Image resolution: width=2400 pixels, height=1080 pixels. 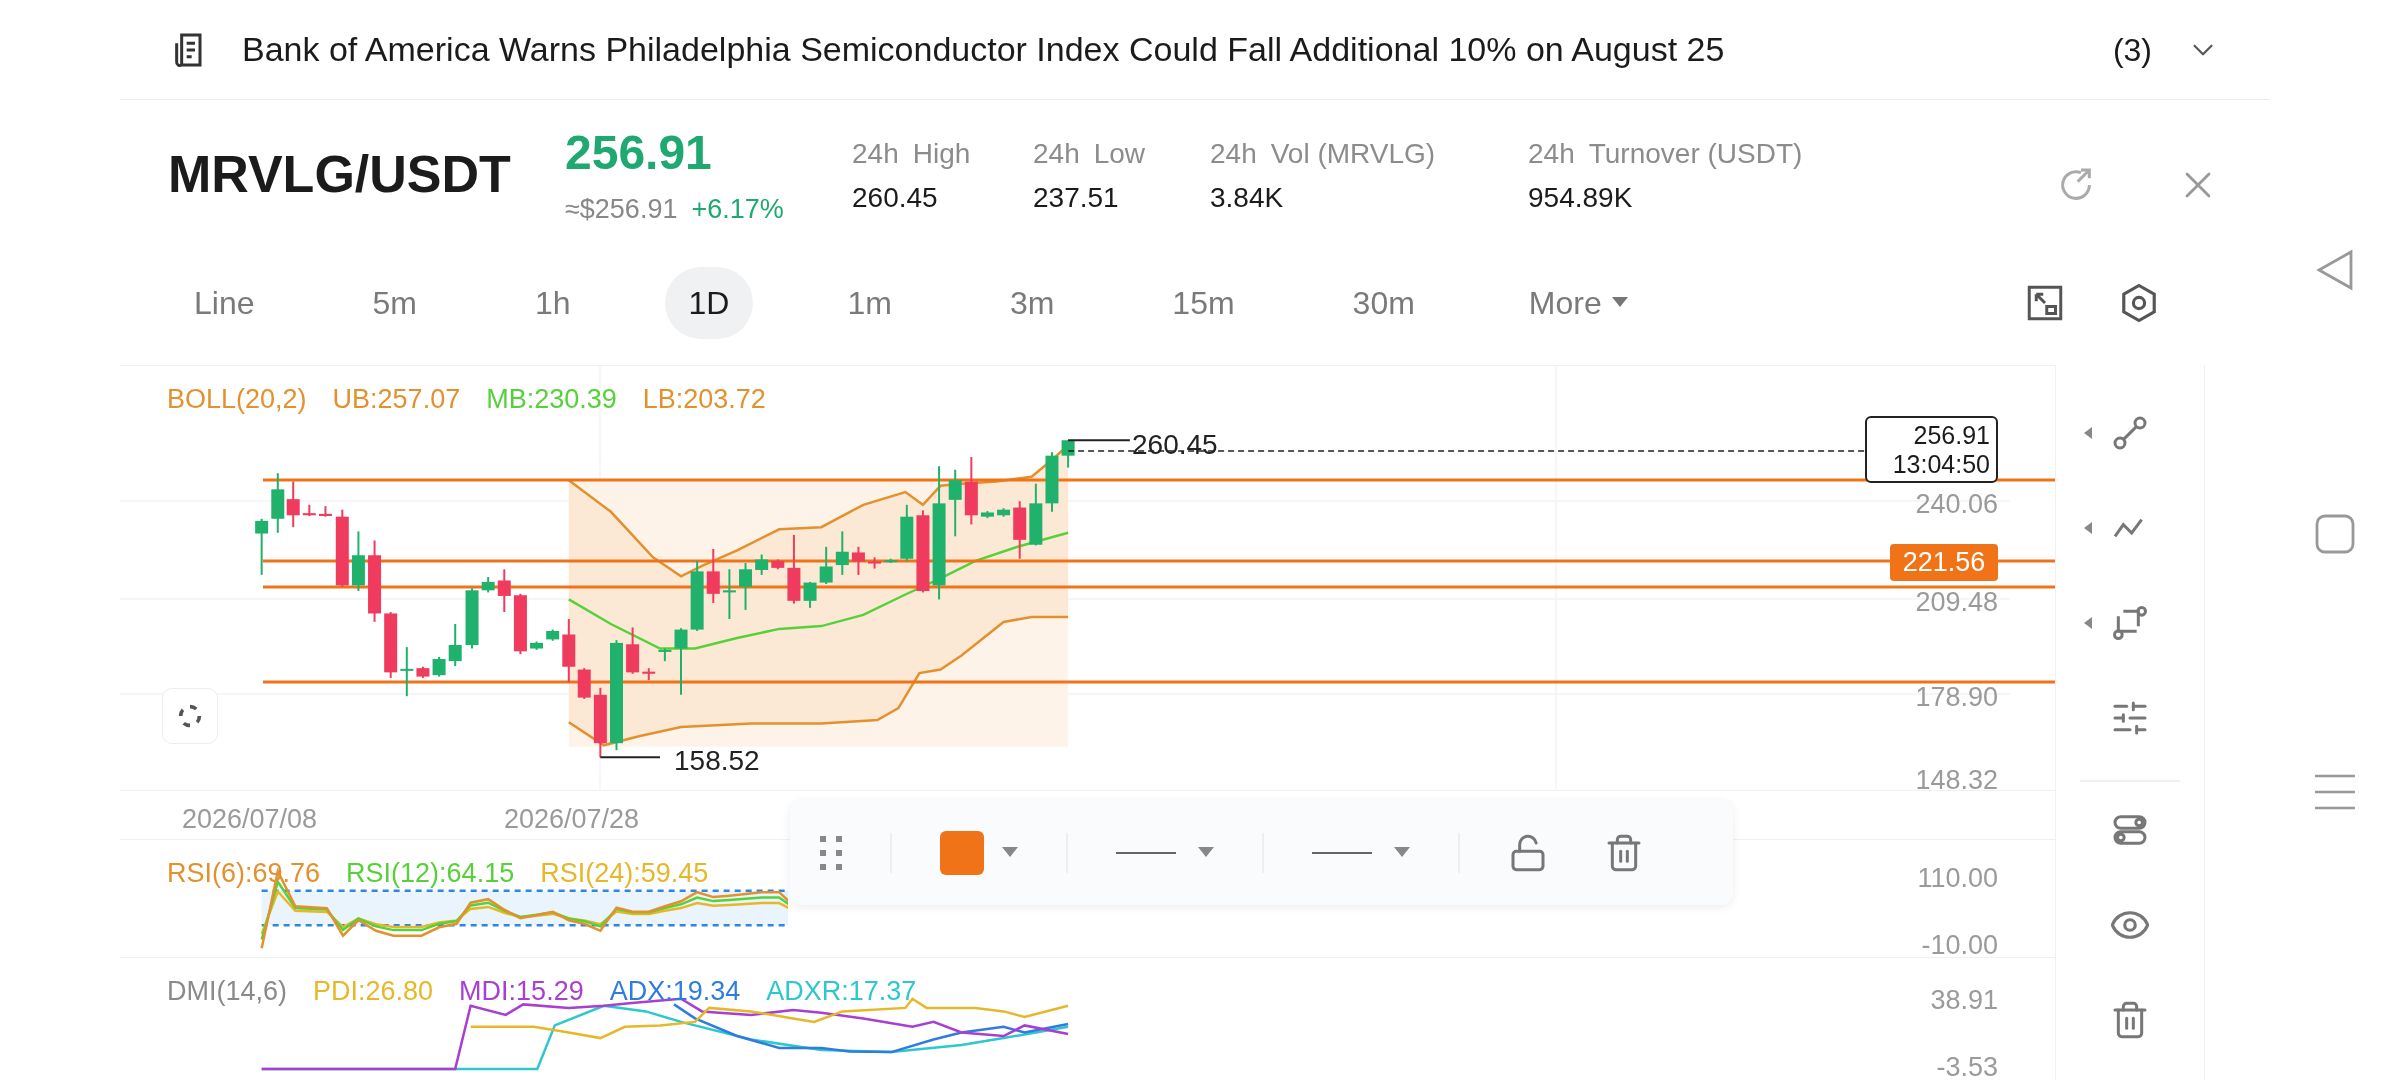 I want to click on interval-tab: 15m, so click(x=1203, y=303).